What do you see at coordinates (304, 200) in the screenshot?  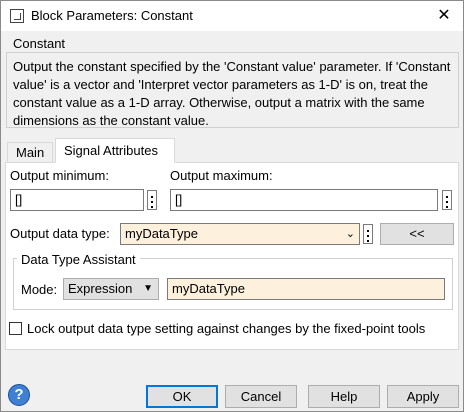 I see `output-maximum-field: []` at bounding box center [304, 200].